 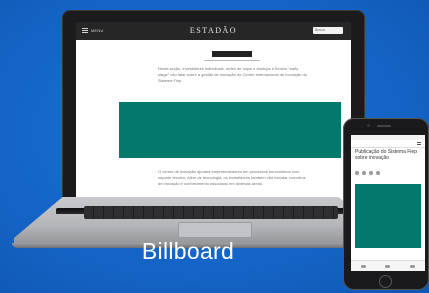 I want to click on share-more-icon, so click(x=378, y=173).